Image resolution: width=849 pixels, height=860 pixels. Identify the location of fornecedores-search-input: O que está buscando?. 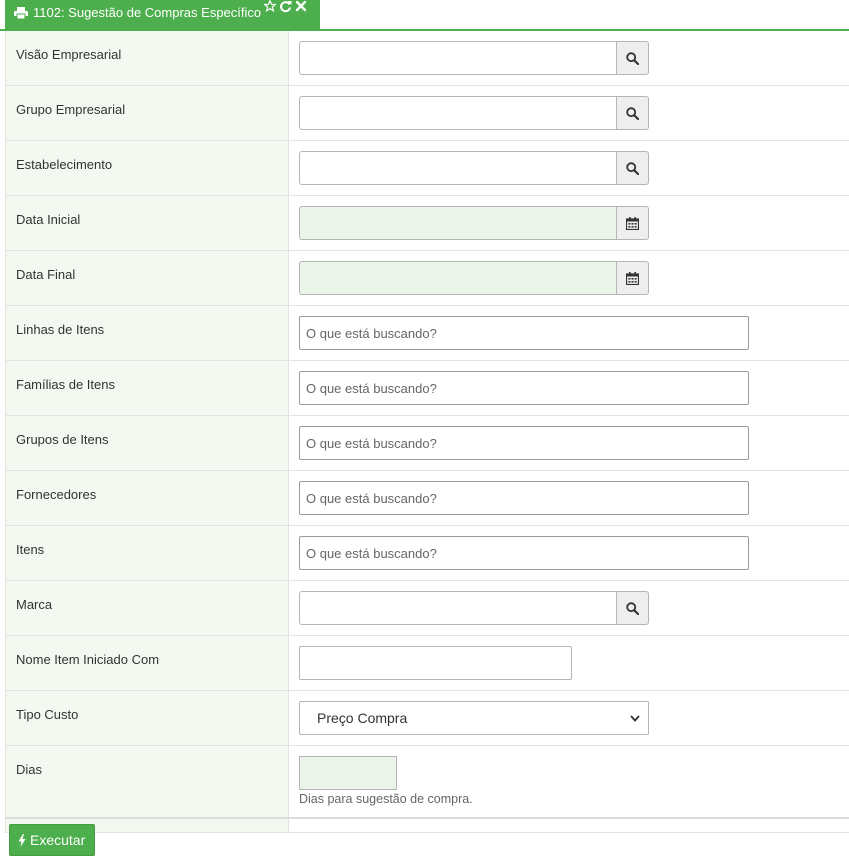
(524, 498).